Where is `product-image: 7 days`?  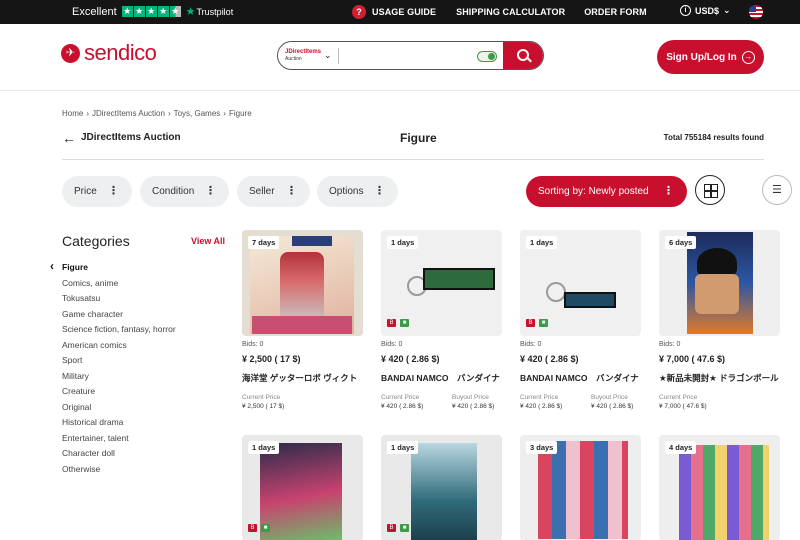
product-image: 7 days is located at coordinates (302, 283).